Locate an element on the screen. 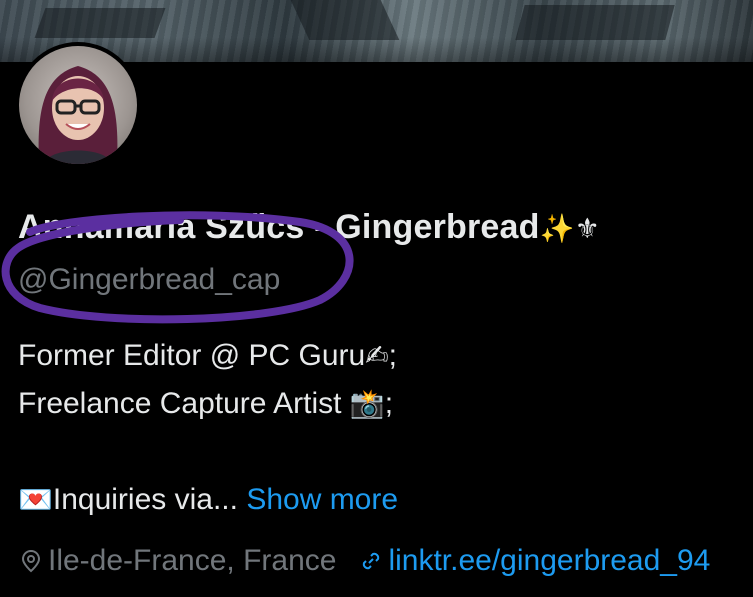 This screenshot has height=597, width=753. name-emojis: ✨⚜ is located at coordinates (569, 228).